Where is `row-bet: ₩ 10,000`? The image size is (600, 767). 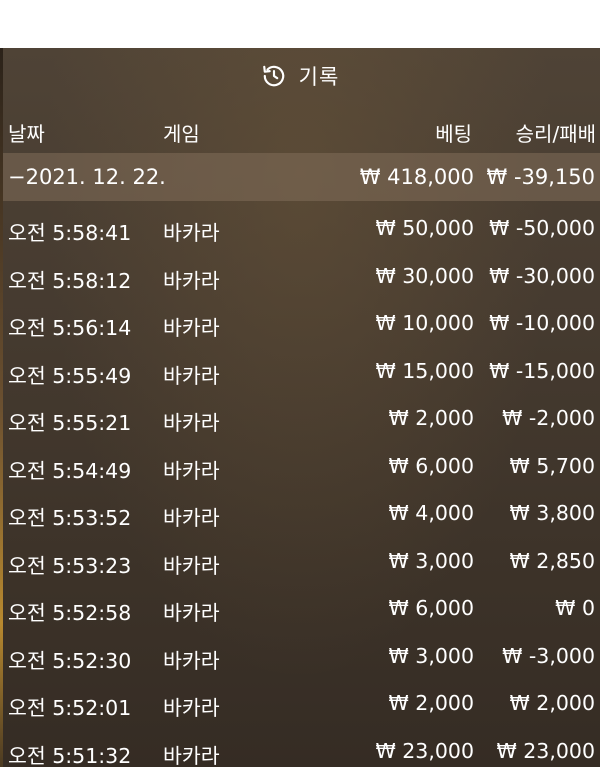 row-bet: ₩ 10,000 is located at coordinates (424, 323).